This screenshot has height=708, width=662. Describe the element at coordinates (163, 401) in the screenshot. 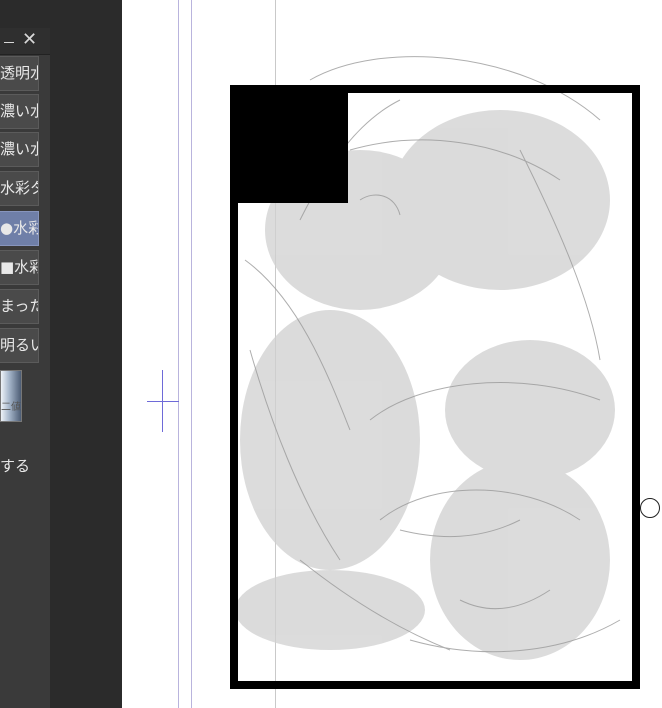

I see `crosshair-horizontal` at that location.